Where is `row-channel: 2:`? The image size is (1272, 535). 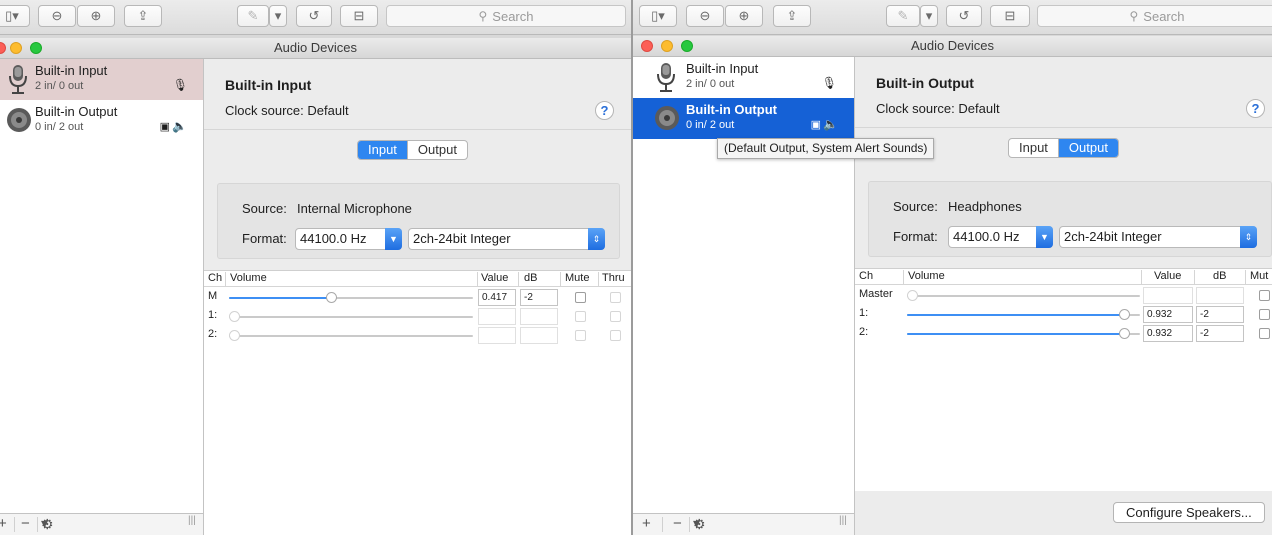
row-channel: 2: is located at coordinates (213, 334).